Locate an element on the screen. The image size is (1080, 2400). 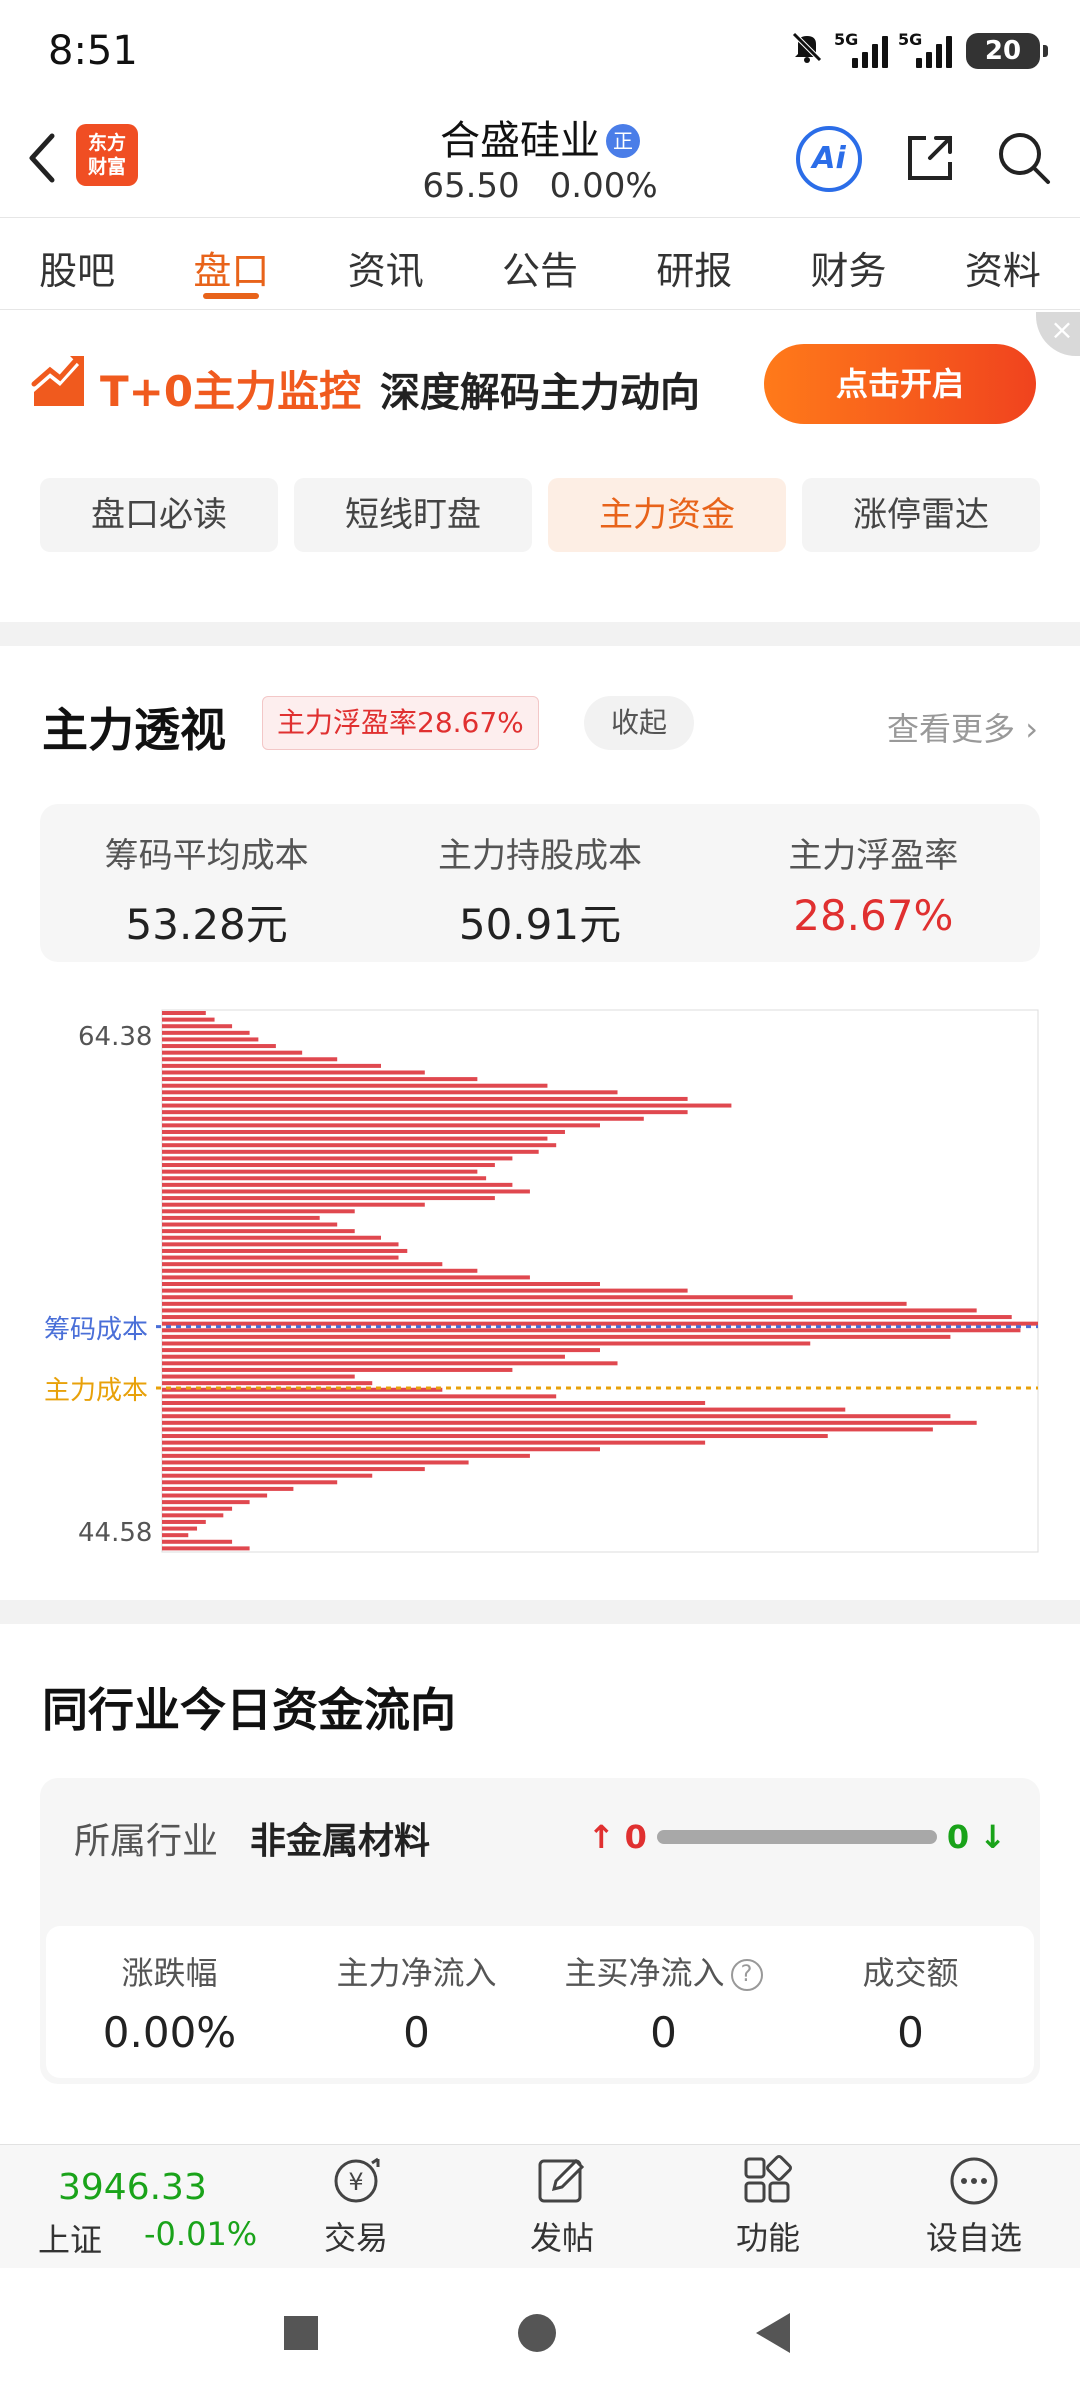
index-change: -0.01% is located at coordinates (201, 2234).